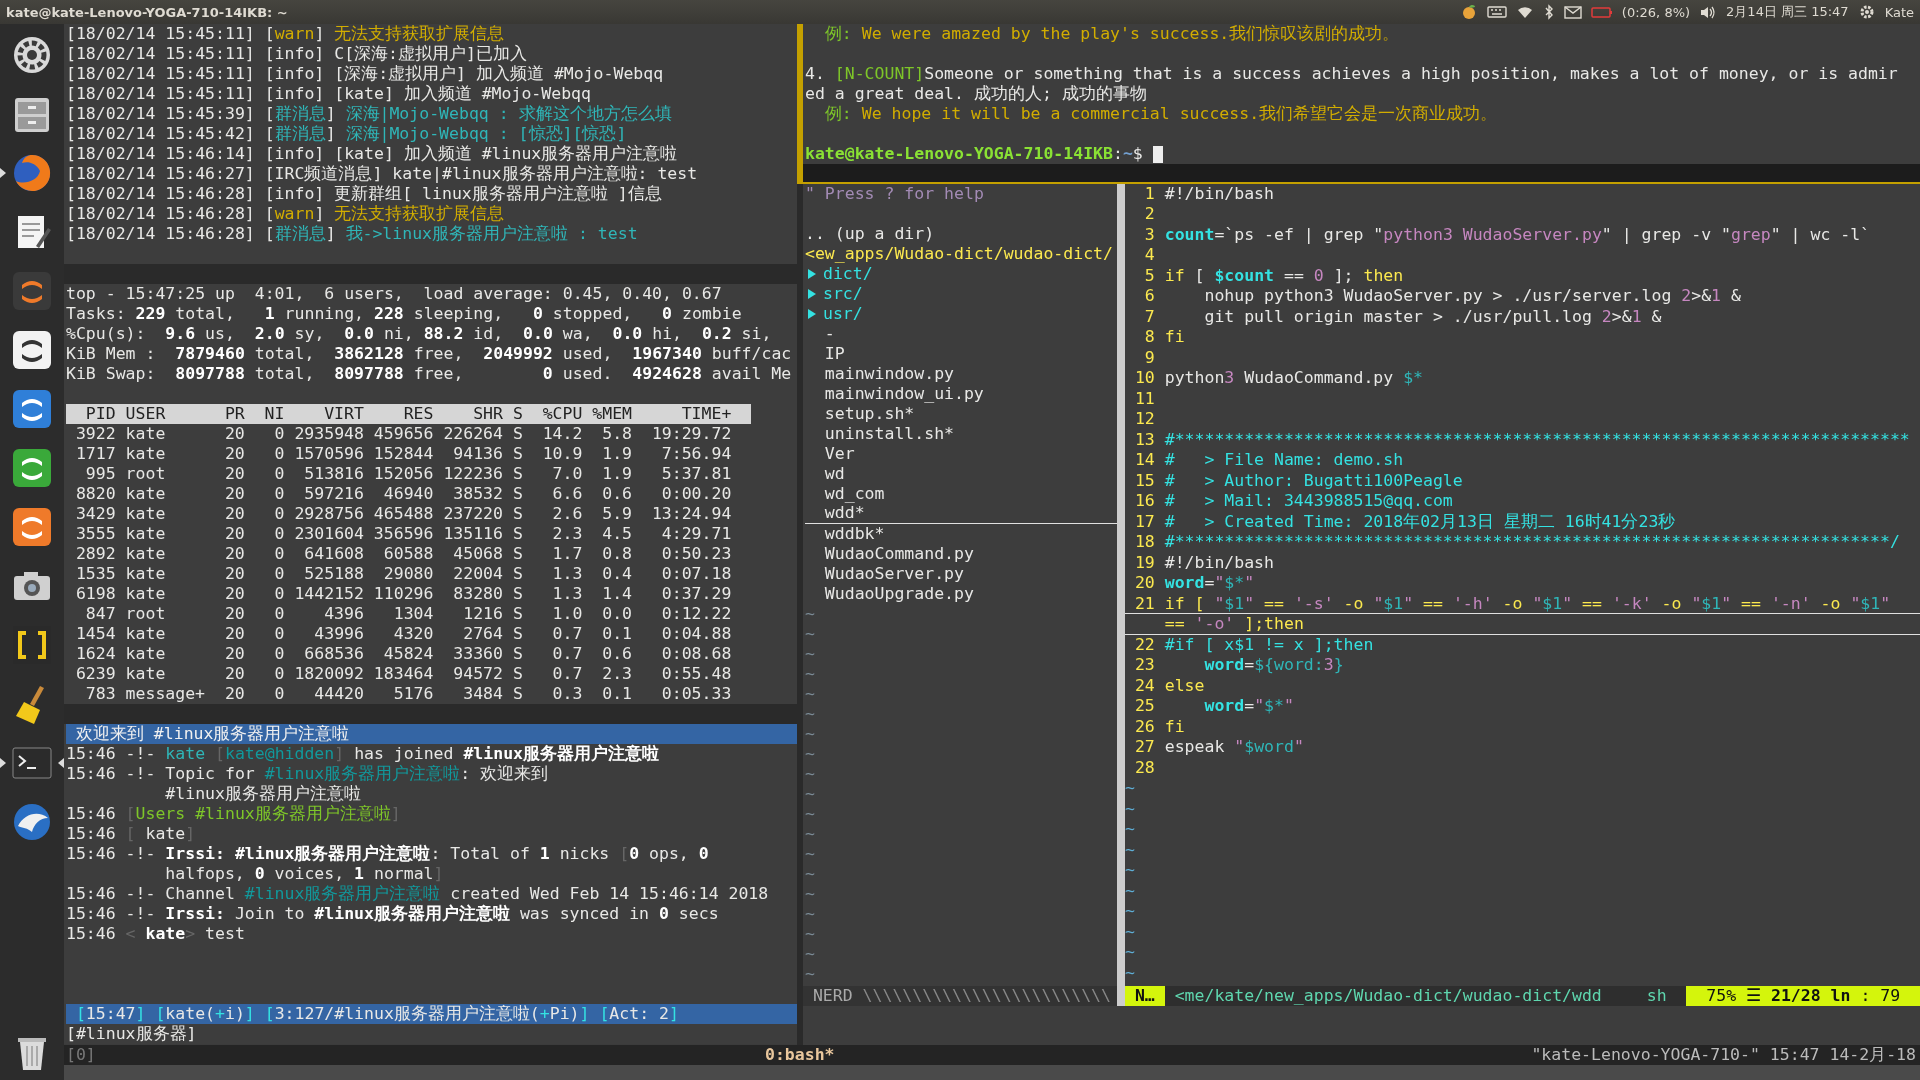 This screenshot has height=1080, width=1920. Describe the element at coordinates (394, 294) in the screenshot. I see `summary-line: top - 15:47:25 up 4:01, 6 users, load average: 0.45, 0.40, 0.67` at that location.